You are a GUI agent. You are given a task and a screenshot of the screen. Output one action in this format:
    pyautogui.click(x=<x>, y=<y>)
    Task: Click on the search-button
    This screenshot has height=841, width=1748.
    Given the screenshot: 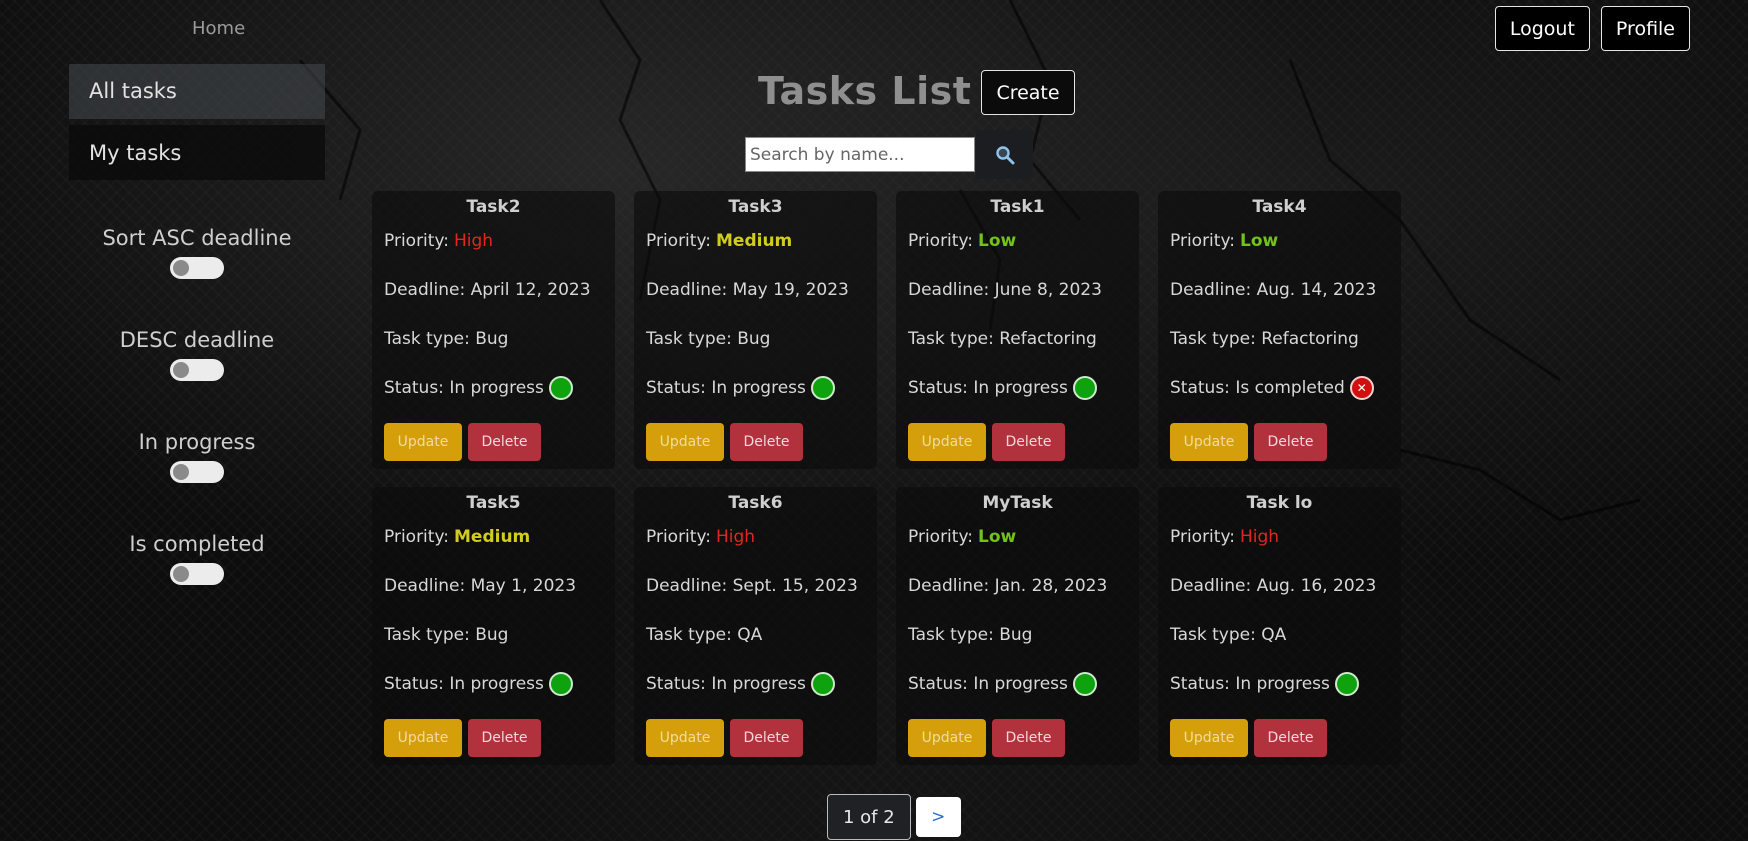 What is the action you would take?
    pyautogui.click(x=1004, y=154)
    